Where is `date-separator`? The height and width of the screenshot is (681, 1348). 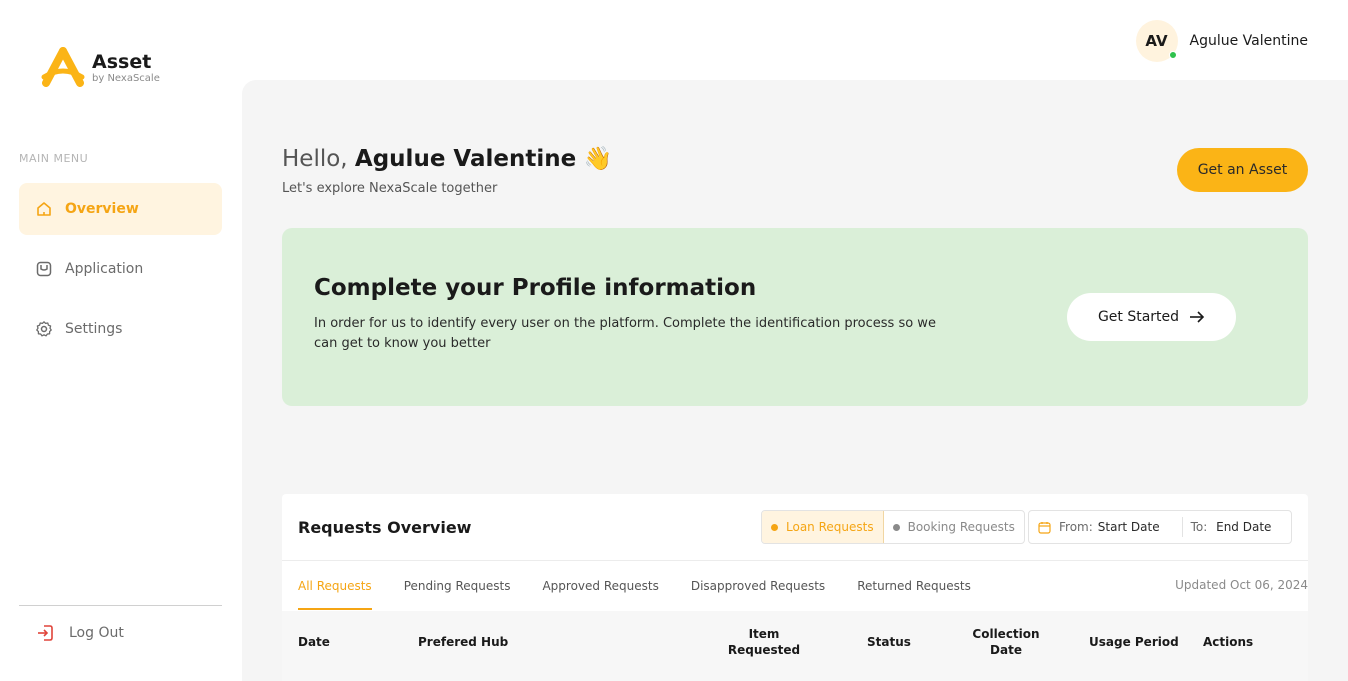 date-separator is located at coordinates (1182, 527).